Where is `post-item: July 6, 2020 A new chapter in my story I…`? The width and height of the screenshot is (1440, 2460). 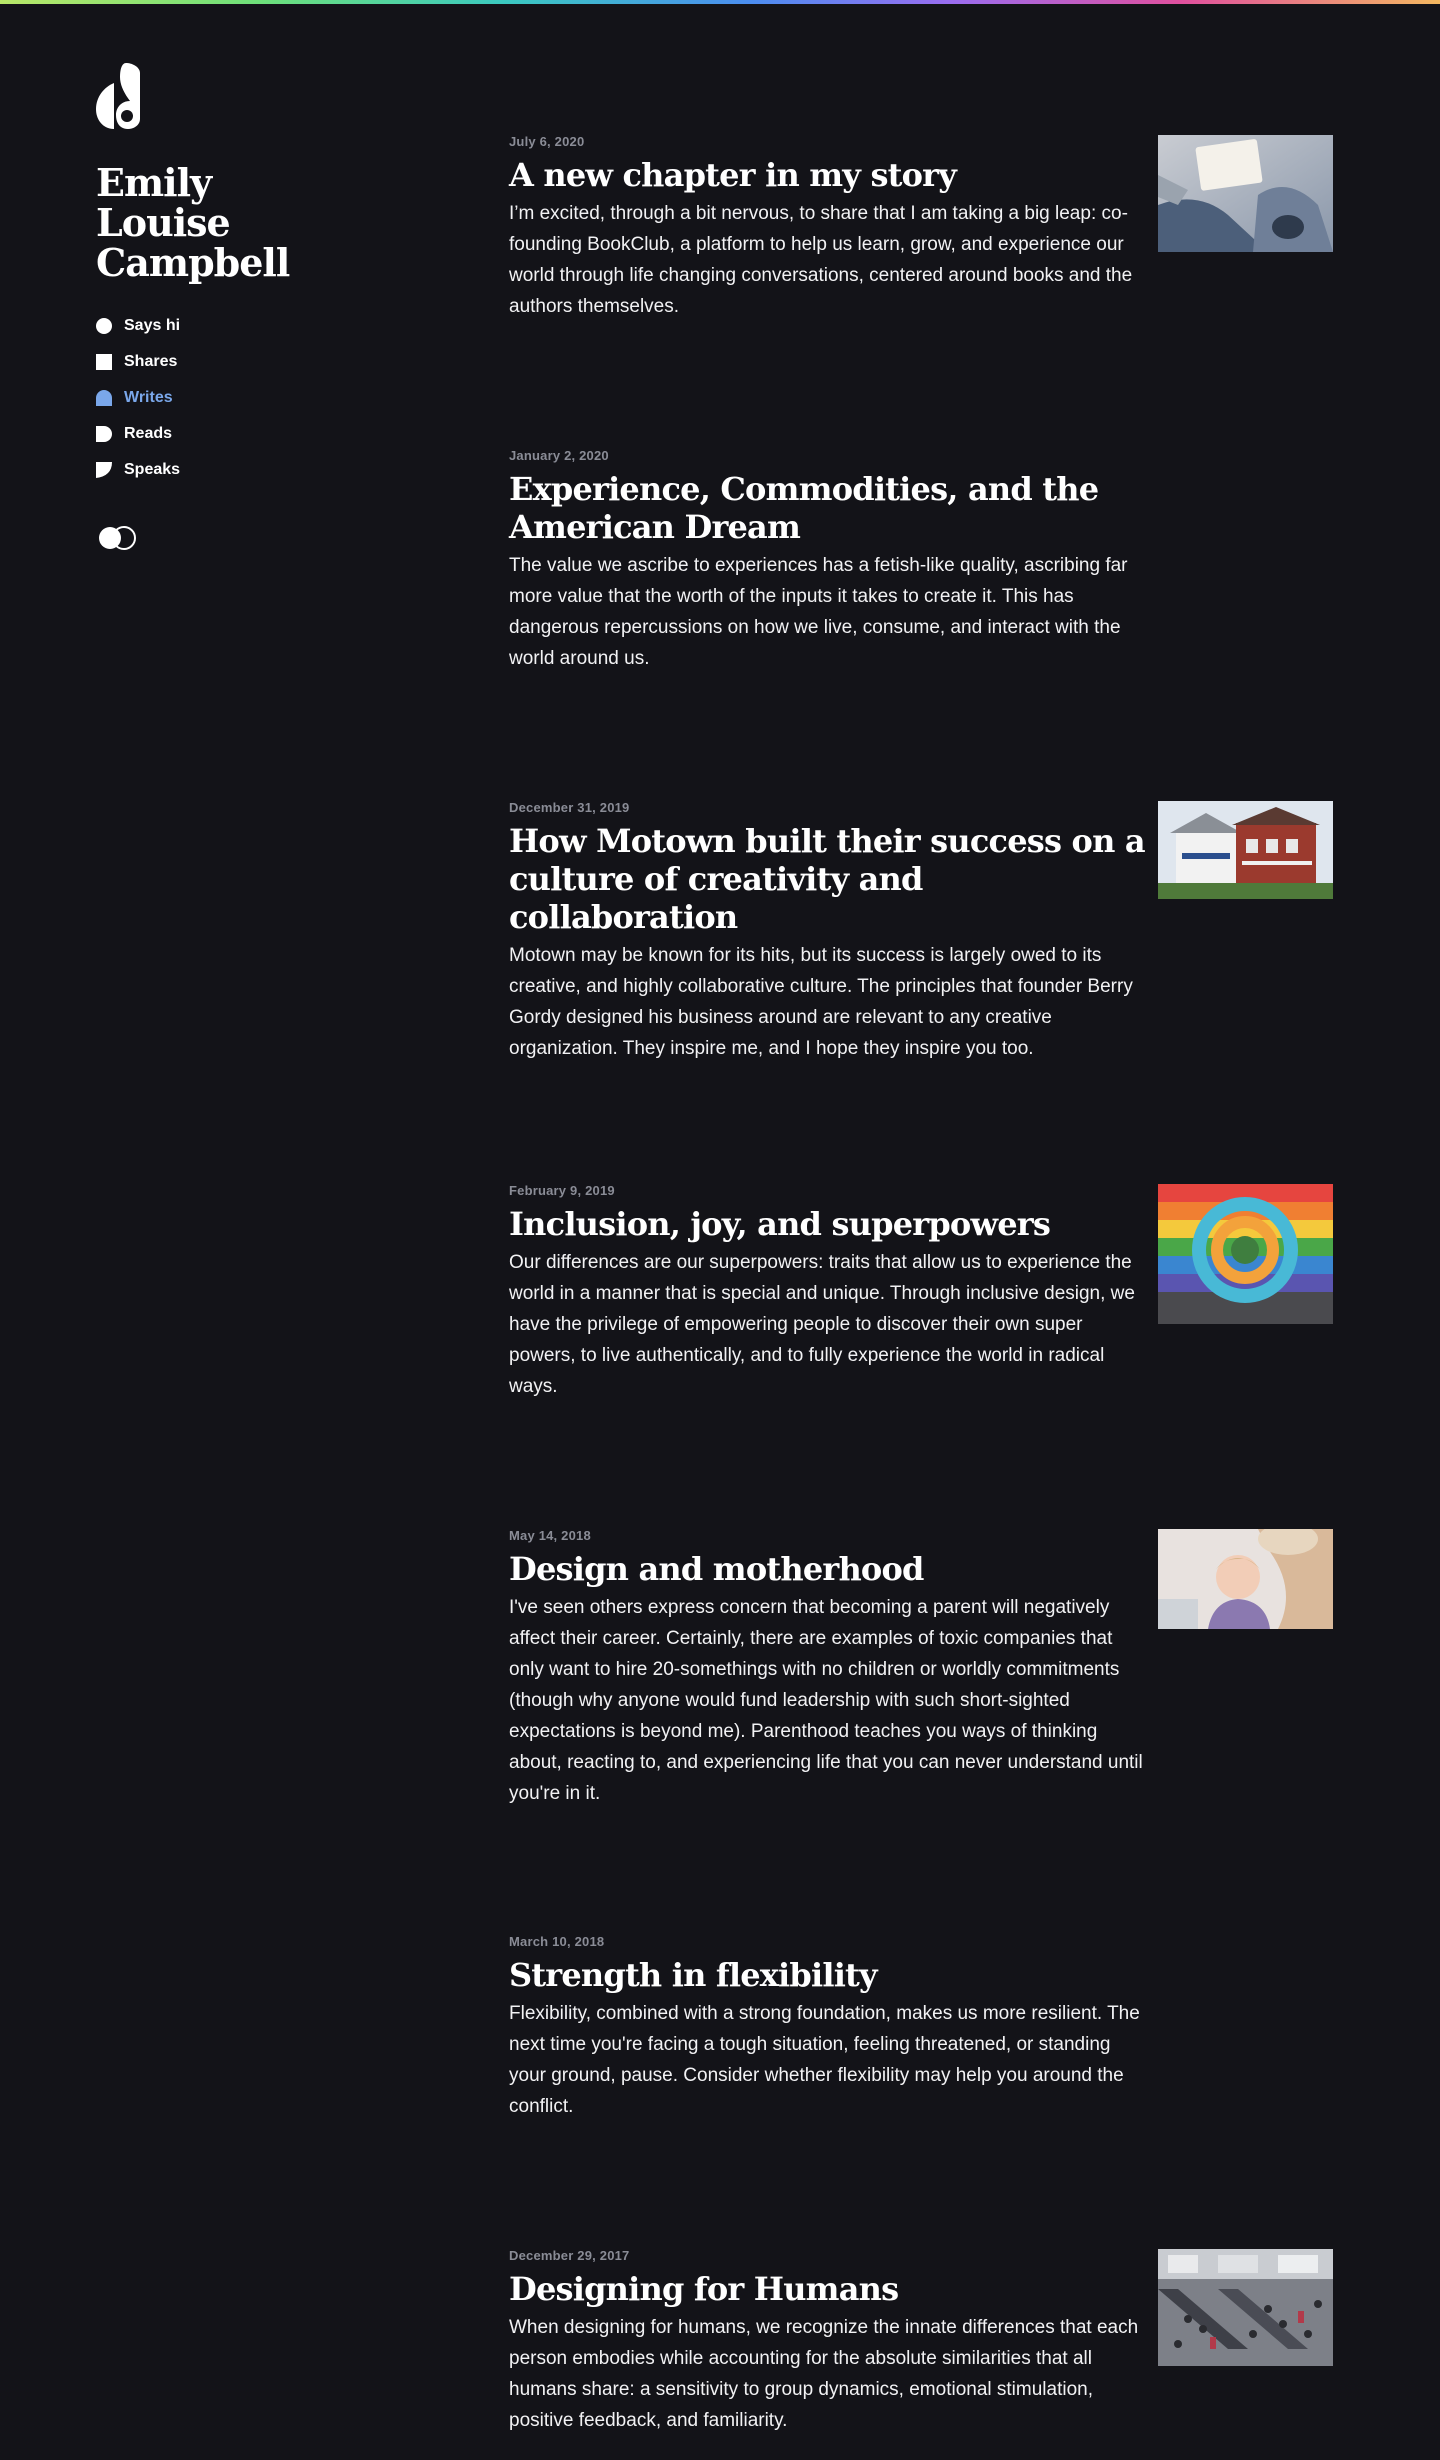 post-item: July 6, 2020 A new chapter in my story I… is located at coordinates (921, 228).